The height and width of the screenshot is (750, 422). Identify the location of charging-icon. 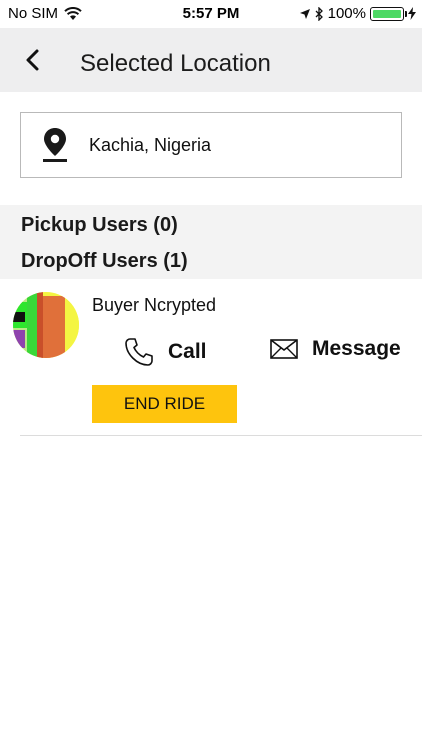
(412, 13).